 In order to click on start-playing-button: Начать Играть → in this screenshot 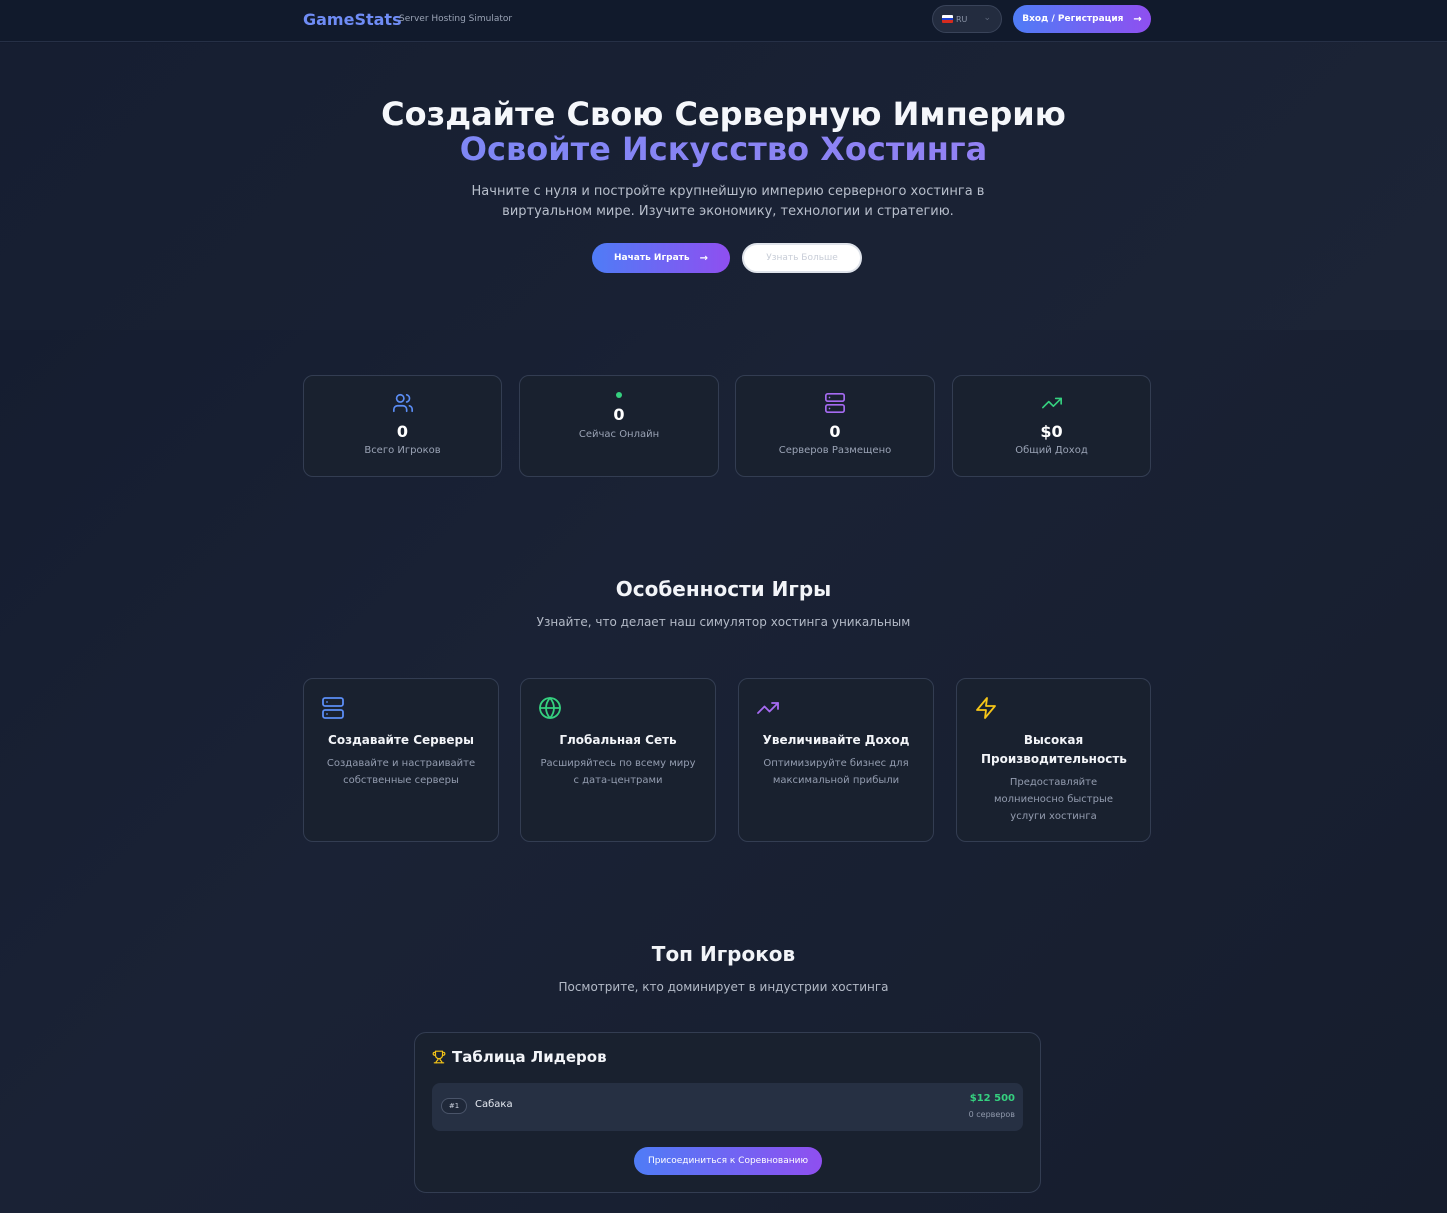, I will do `click(661, 258)`.